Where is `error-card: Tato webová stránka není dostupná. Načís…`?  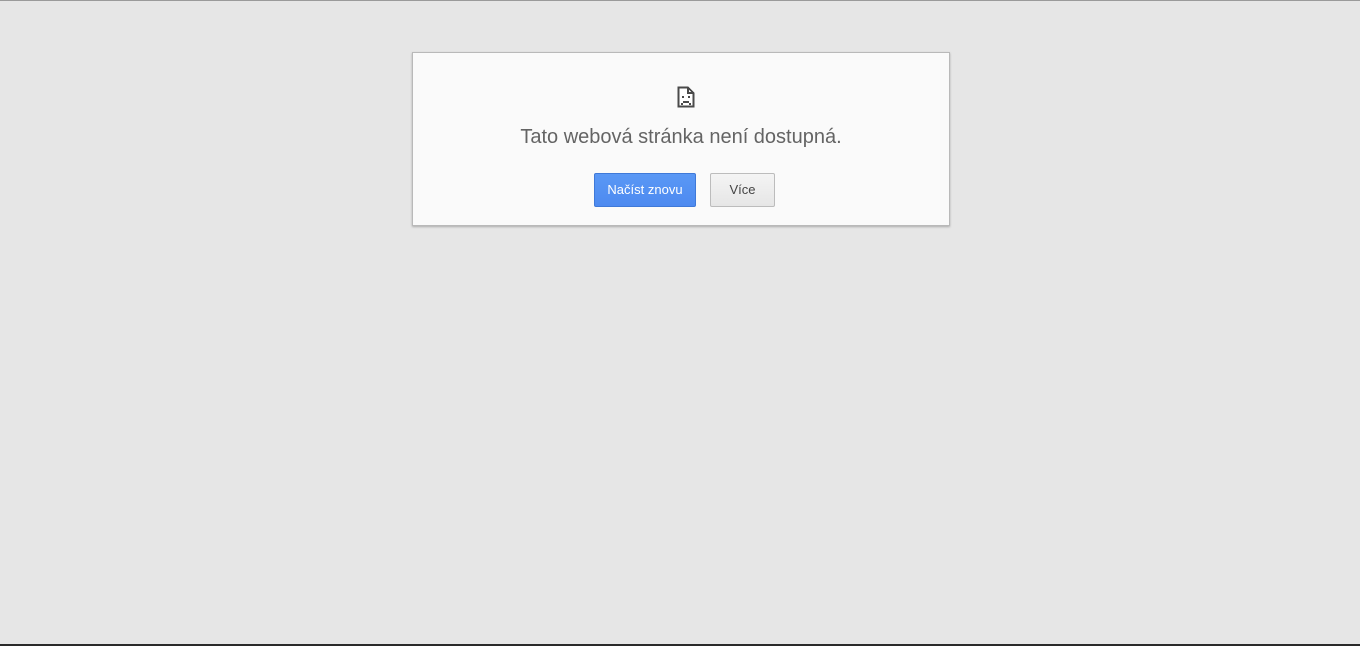 error-card: Tato webová stránka není dostupná. Načís… is located at coordinates (681, 139).